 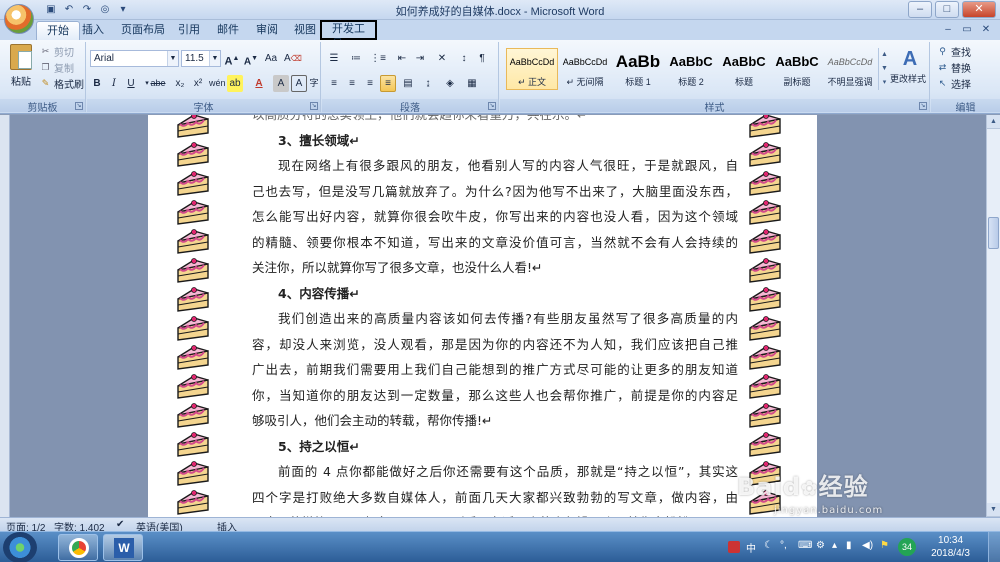 I want to click on underline-button: U, so click(x=131, y=83).